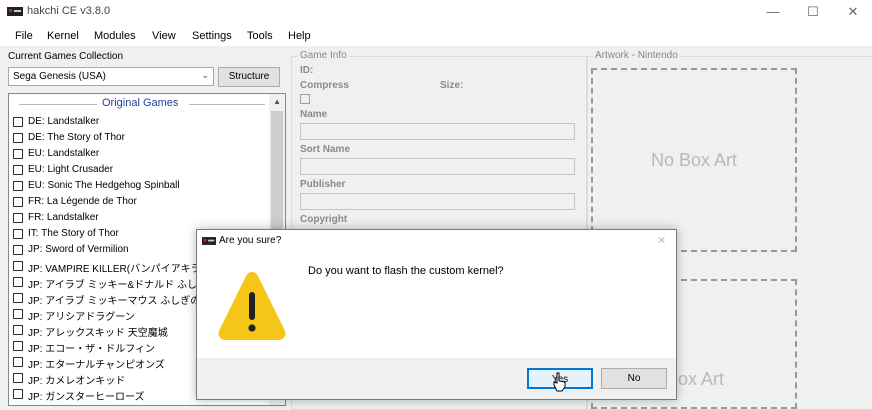 This screenshot has height=410, width=872. I want to click on dialog-close-icon: ✕, so click(661, 240).